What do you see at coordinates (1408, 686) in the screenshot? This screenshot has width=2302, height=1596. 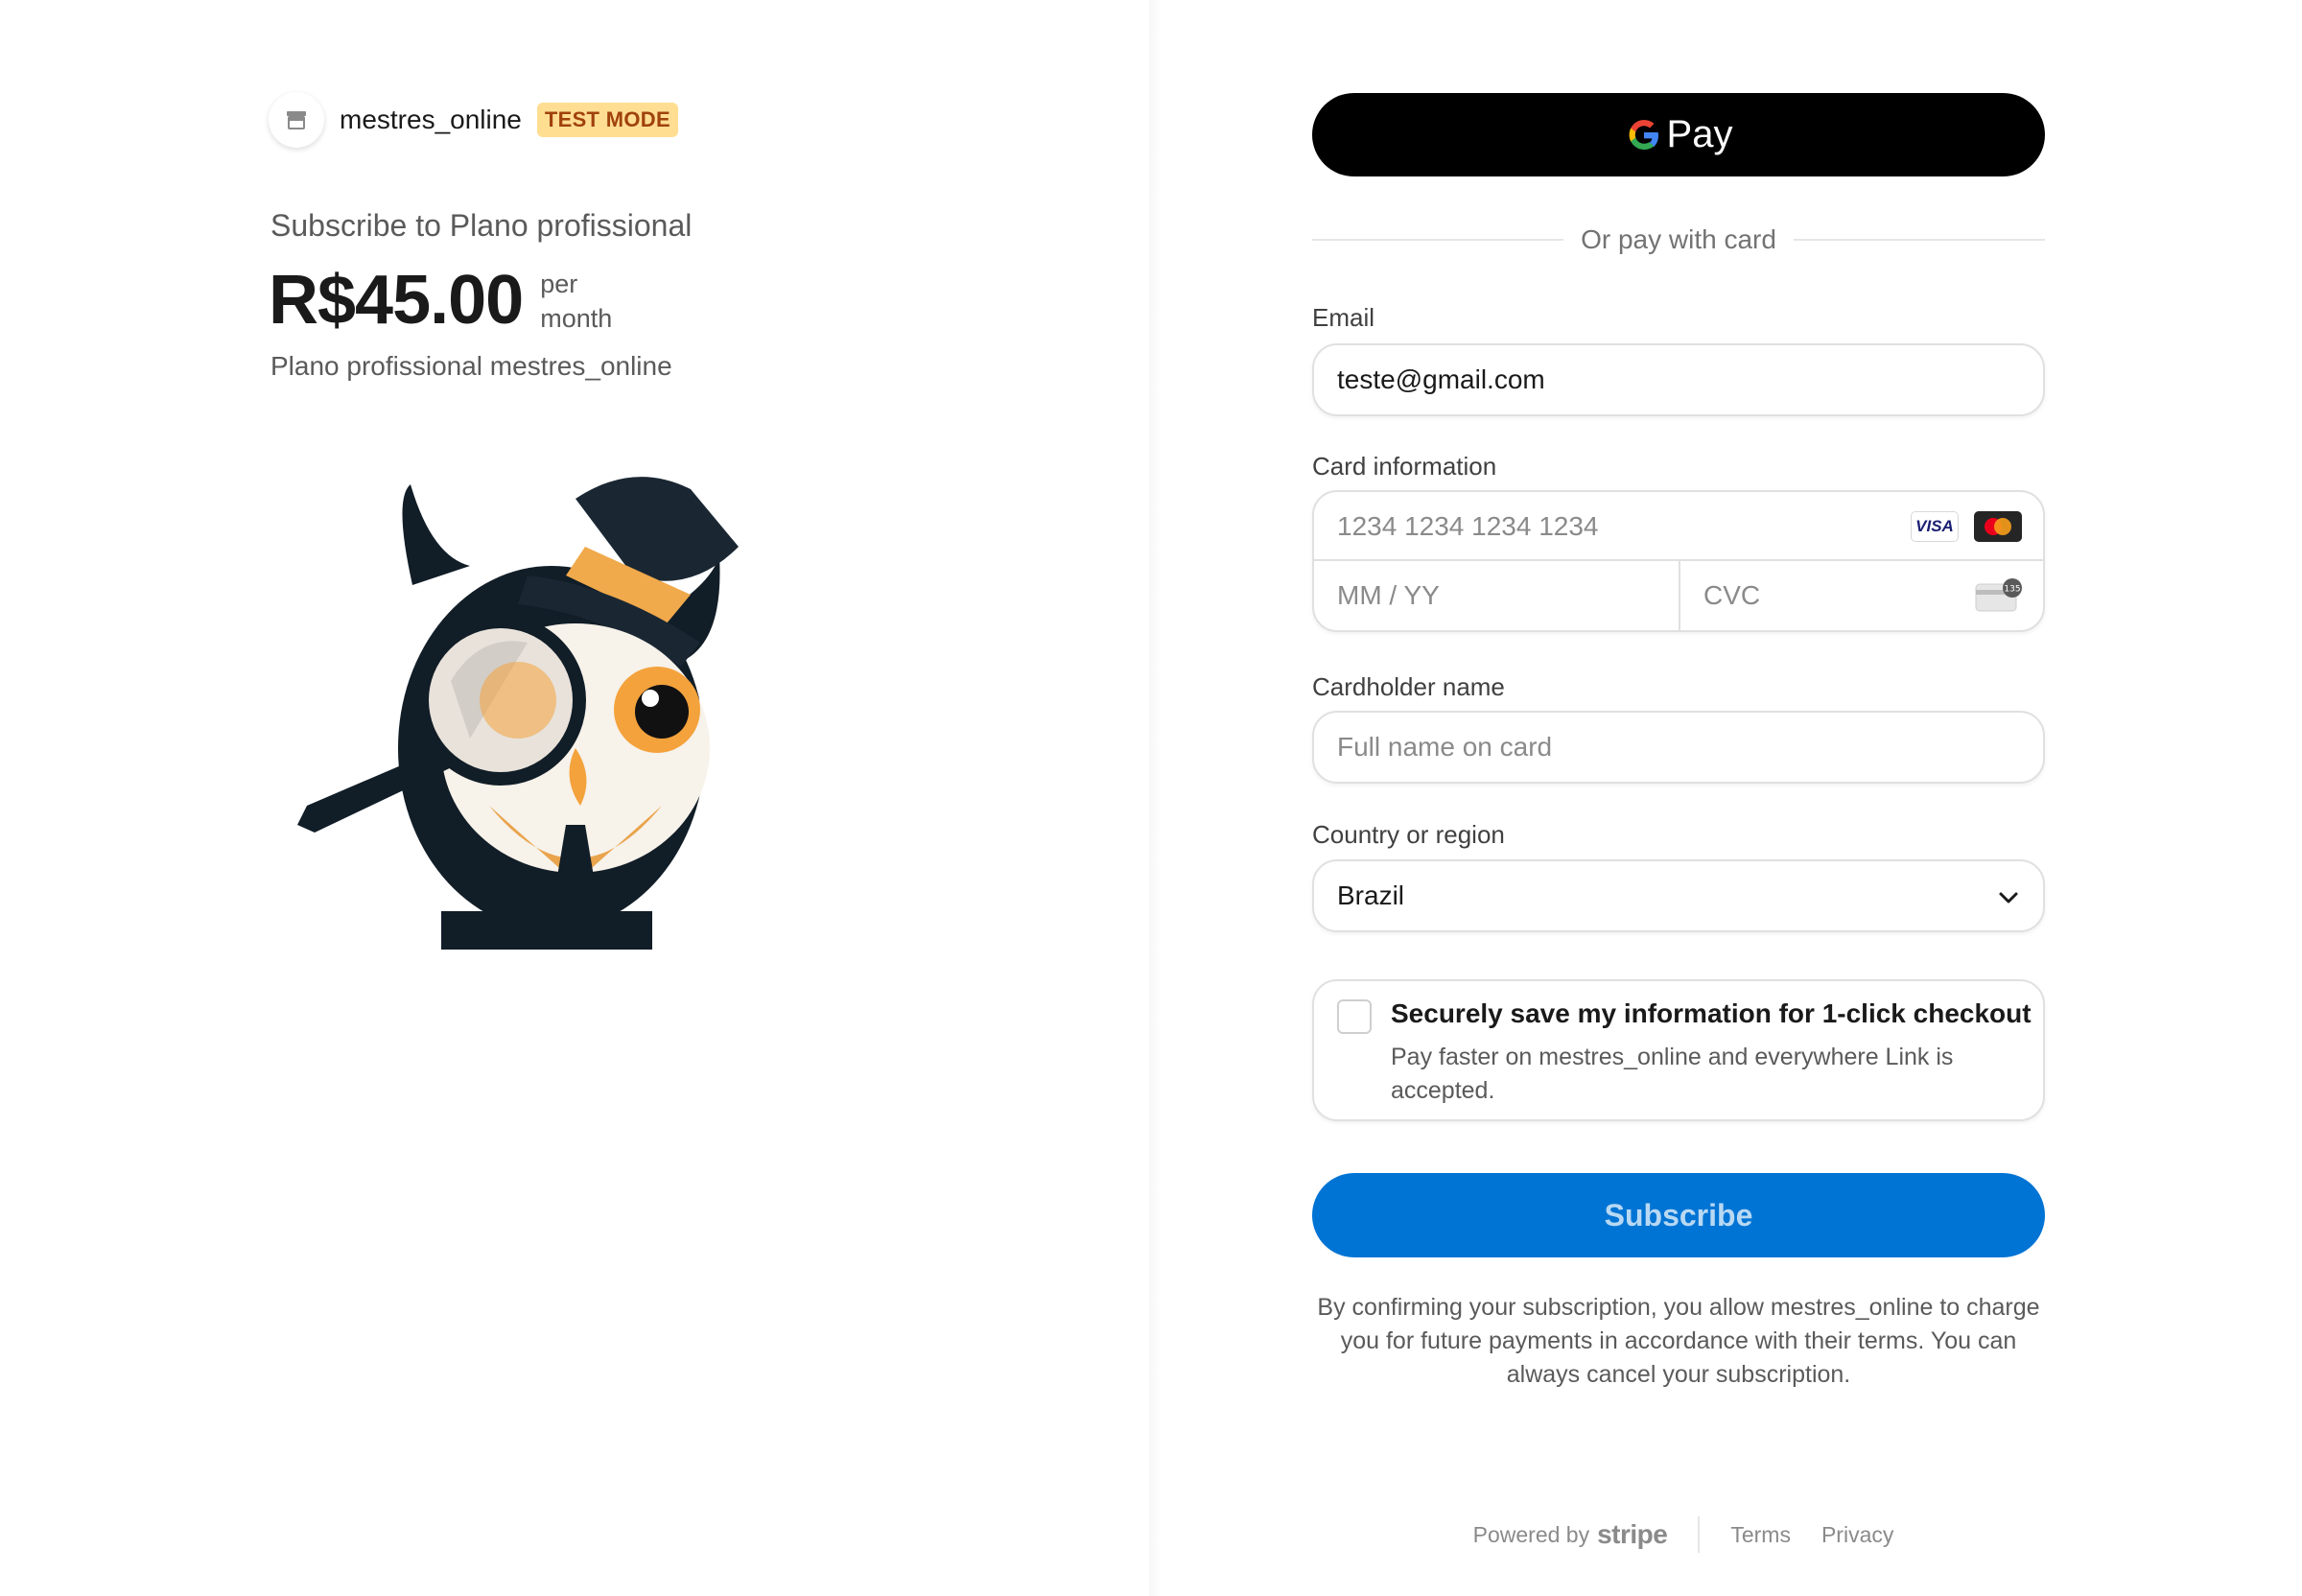 I see `cardholder-name-label: Cardholder name` at bounding box center [1408, 686].